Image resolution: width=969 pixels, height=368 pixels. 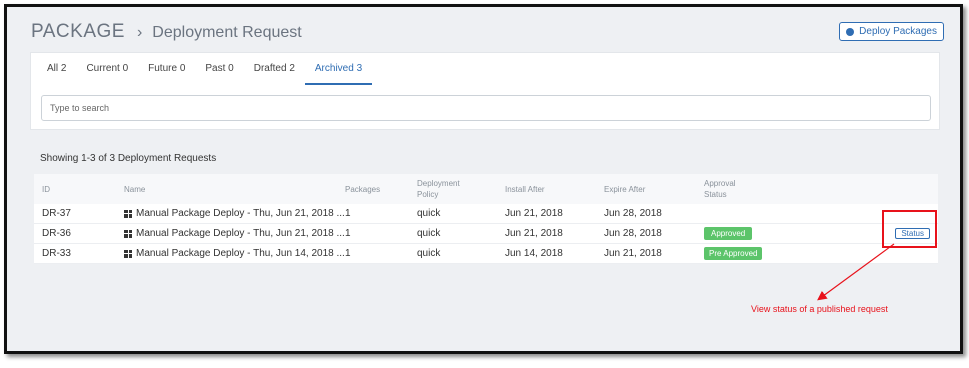 I want to click on annotation-arrow, so click(x=856, y=272).